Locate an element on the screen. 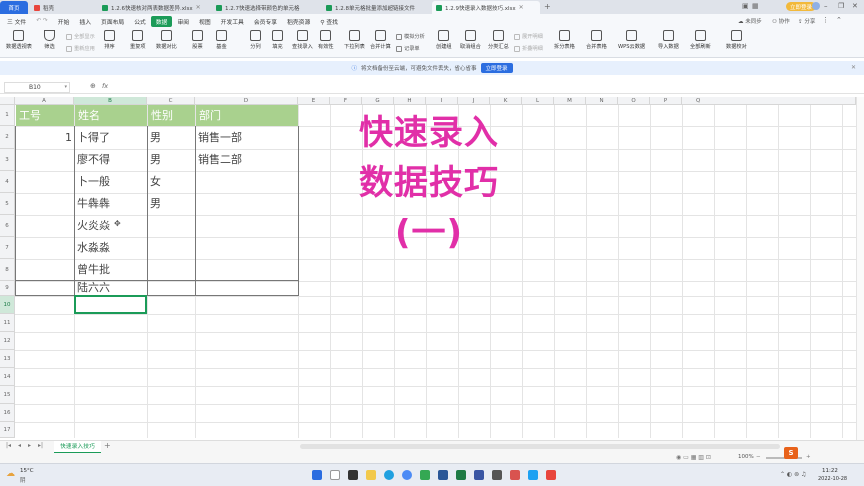 The width and height of the screenshot is (864, 486). import-data-button: 导入数据 is located at coordinates (668, 40).